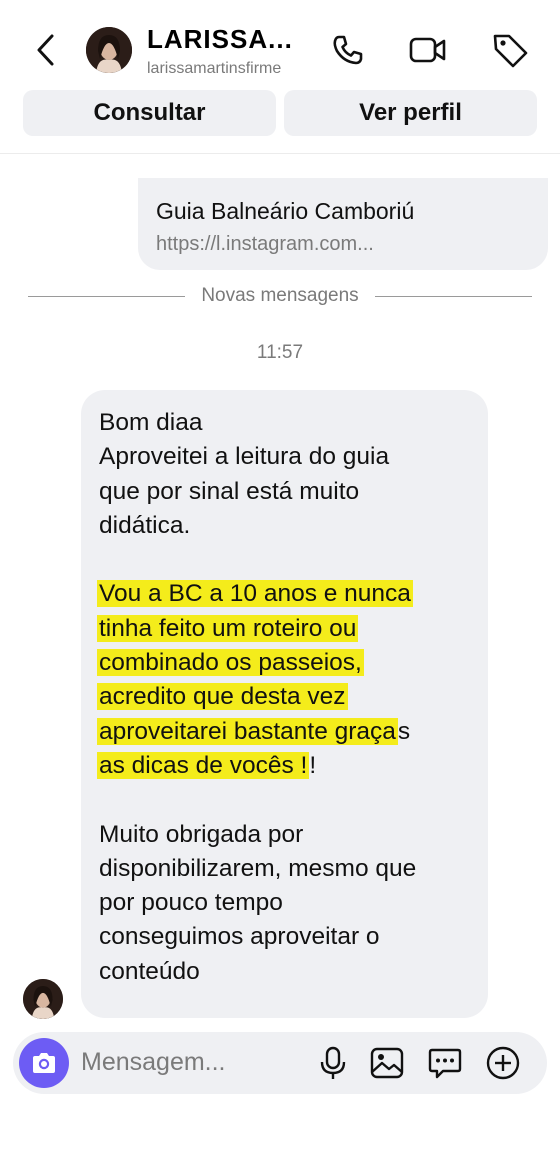  Describe the element at coordinates (285, 211) in the screenshot. I see `link-title: Guia Balneário Camboriú` at that location.